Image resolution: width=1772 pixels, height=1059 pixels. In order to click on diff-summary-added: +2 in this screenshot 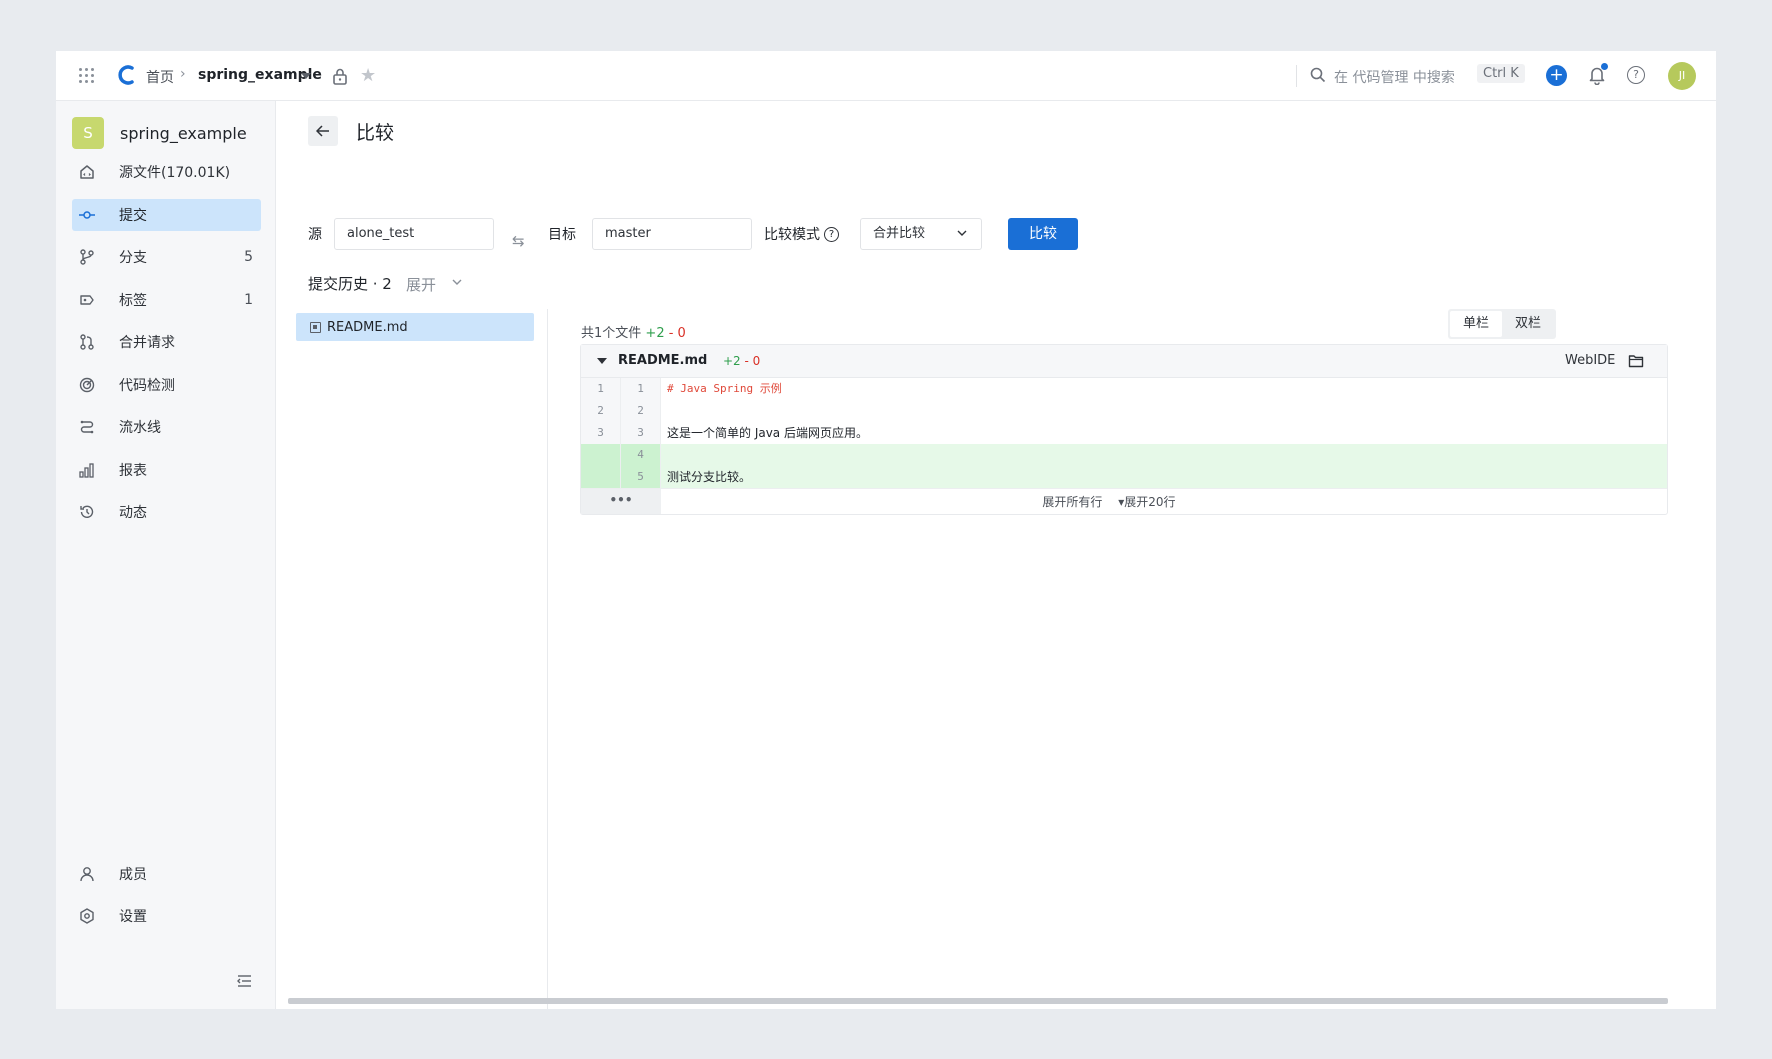, I will do `click(655, 333)`.